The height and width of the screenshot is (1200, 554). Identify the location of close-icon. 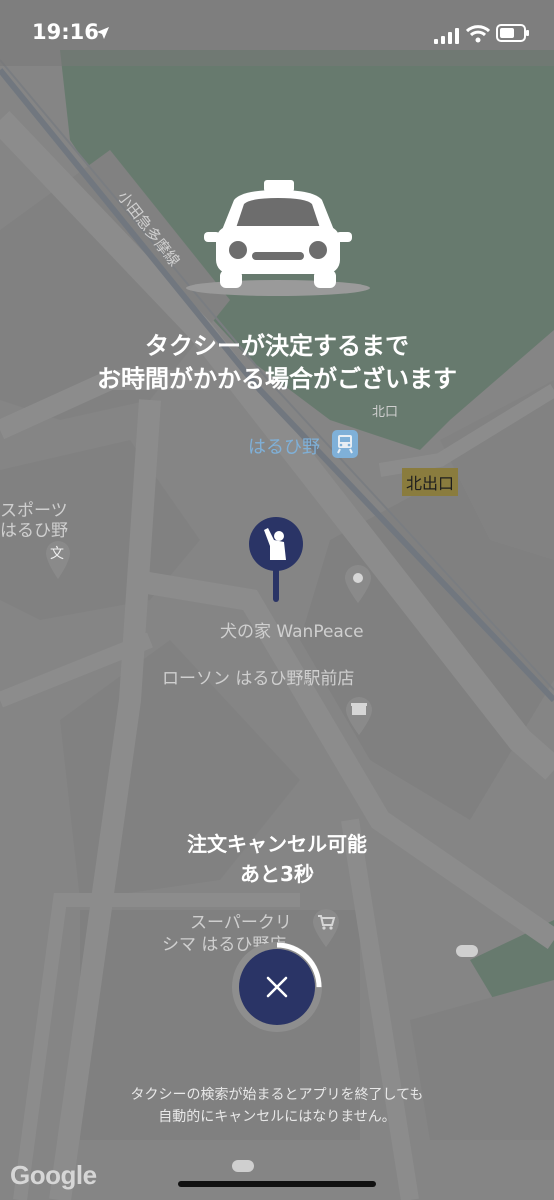
(277, 987).